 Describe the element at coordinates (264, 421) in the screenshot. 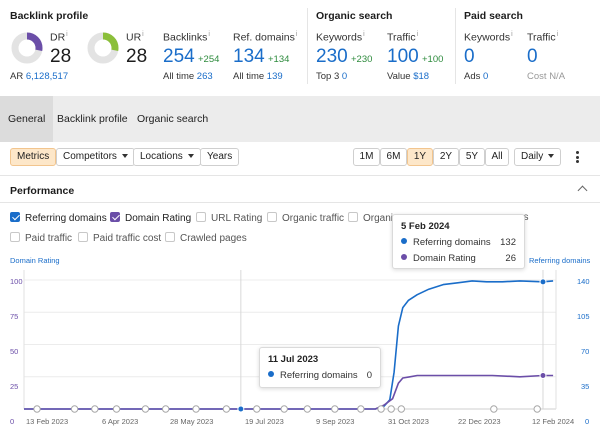

I see `x-tick-label: 19 Jul 2023` at that location.